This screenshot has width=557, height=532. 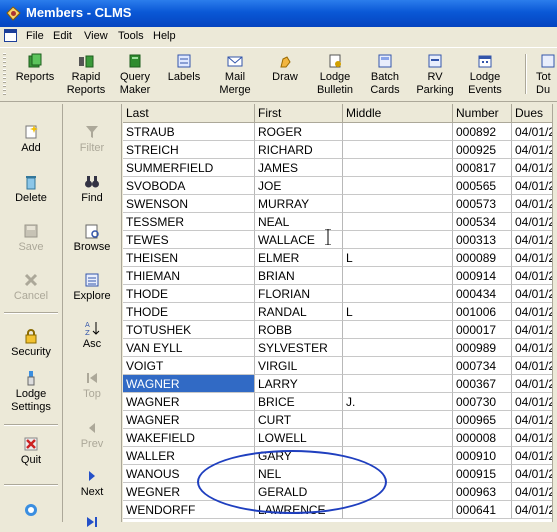 I want to click on table-row: VAN EYLL SYLVESTER 000989 04/01/2, so click(x=340, y=348).